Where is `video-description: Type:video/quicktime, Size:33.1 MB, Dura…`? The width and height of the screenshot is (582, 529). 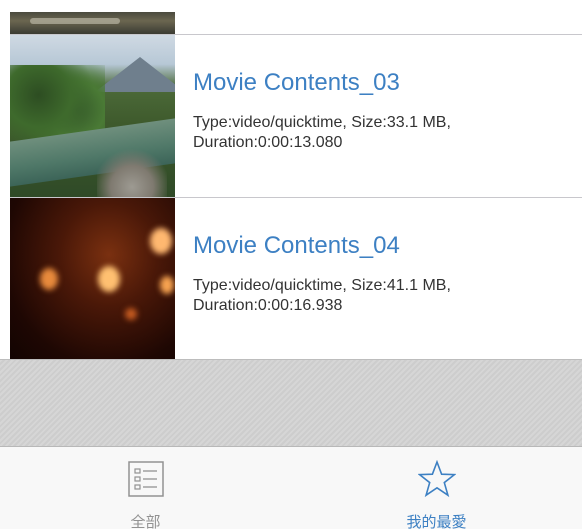 video-description: Type:video/quicktime, Size:33.1 MB, Dura… is located at coordinates (322, 132).